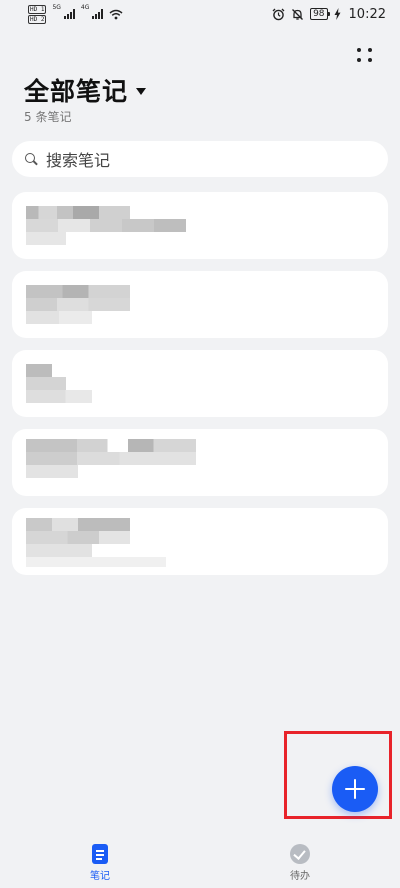  What do you see at coordinates (100, 876) in the screenshot?
I see `tab-notes-label: 笔记` at bounding box center [100, 876].